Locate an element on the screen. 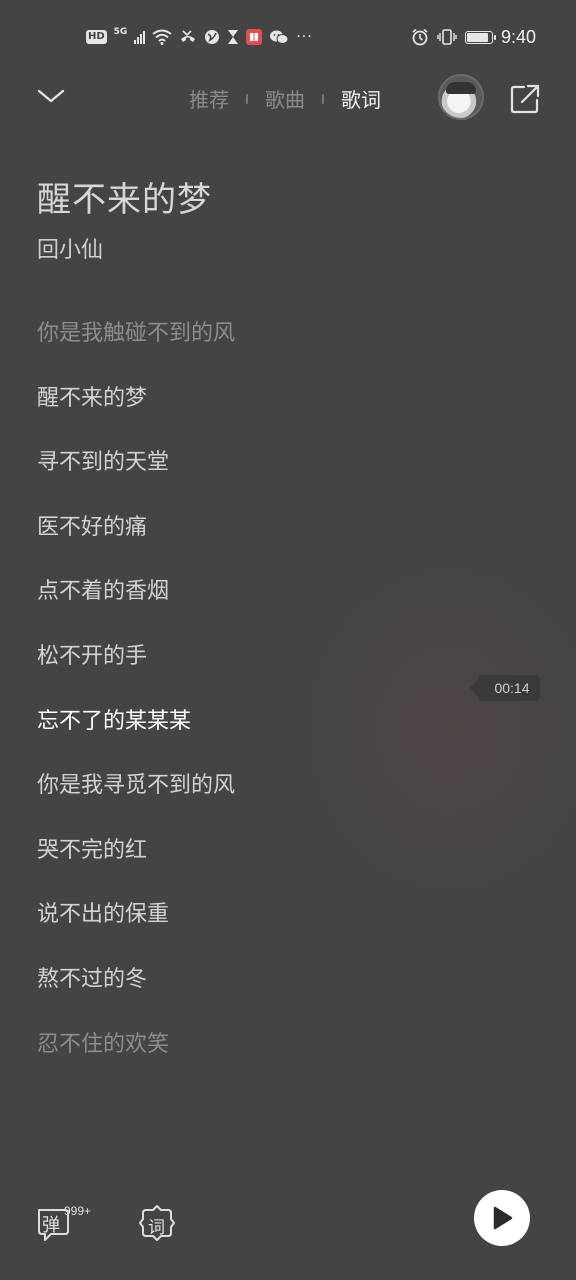  alarm-icon is located at coordinates (420, 37).